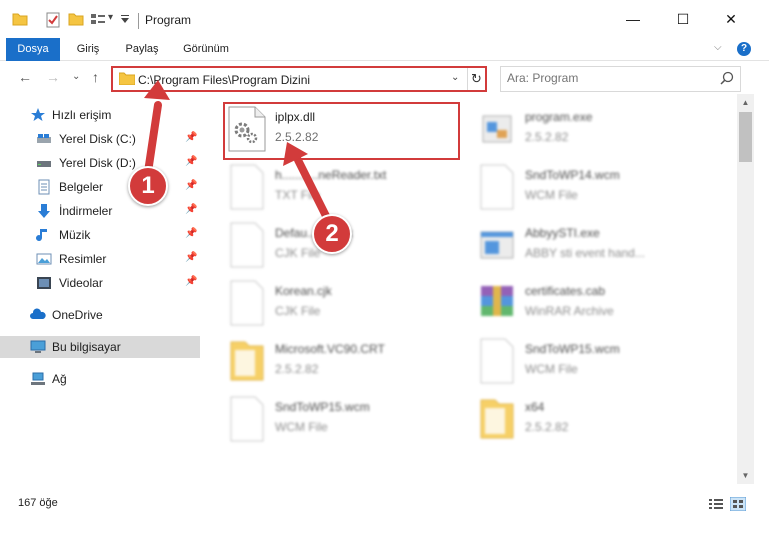 The height and width of the screenshot is (533, 769). I want to click on sidebar-item-label: Hızlı erişim, so click(82, 115).